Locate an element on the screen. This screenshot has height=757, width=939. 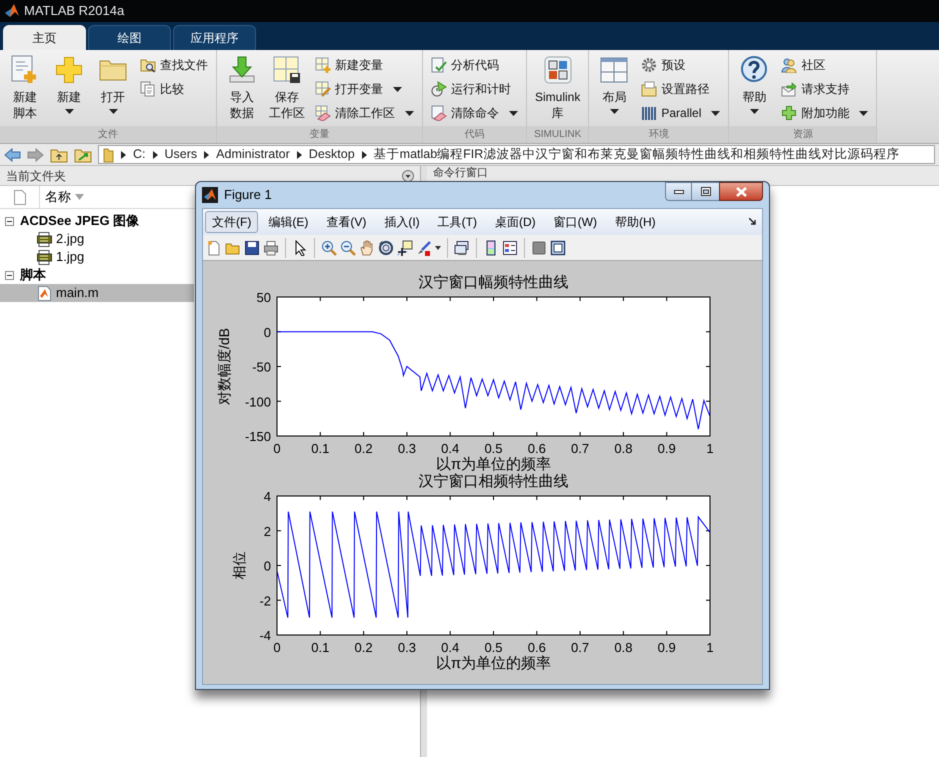
printer-icon is located at coordinates (271, 248).